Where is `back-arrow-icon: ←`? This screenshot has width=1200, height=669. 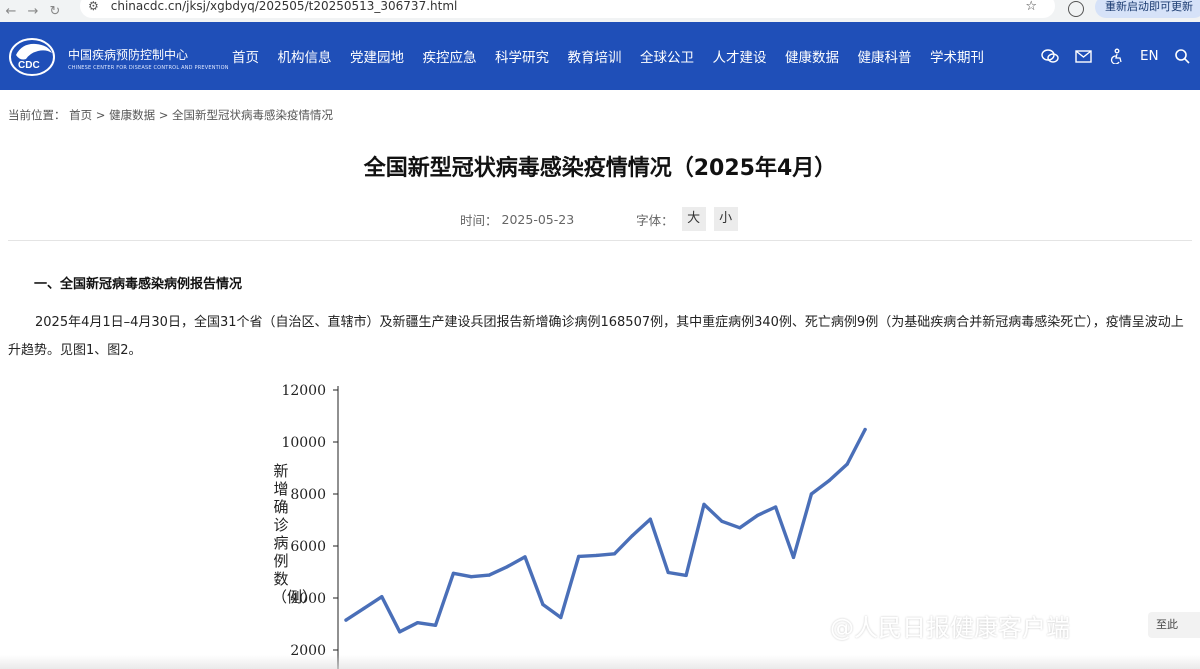 back-arrow-icon: ← is located at coordinates (11, 11).